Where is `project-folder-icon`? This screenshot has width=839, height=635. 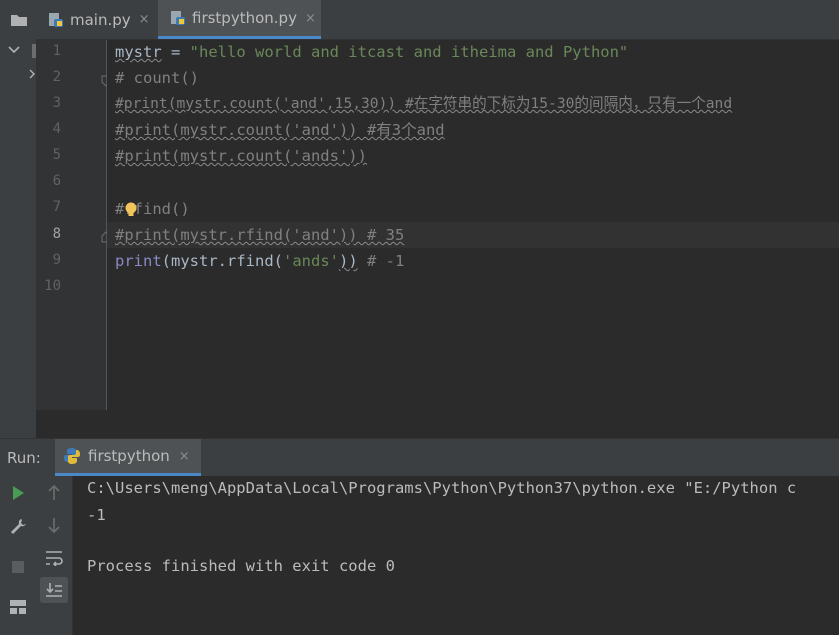
project-folder-icon is located at coordinates (19, 20).